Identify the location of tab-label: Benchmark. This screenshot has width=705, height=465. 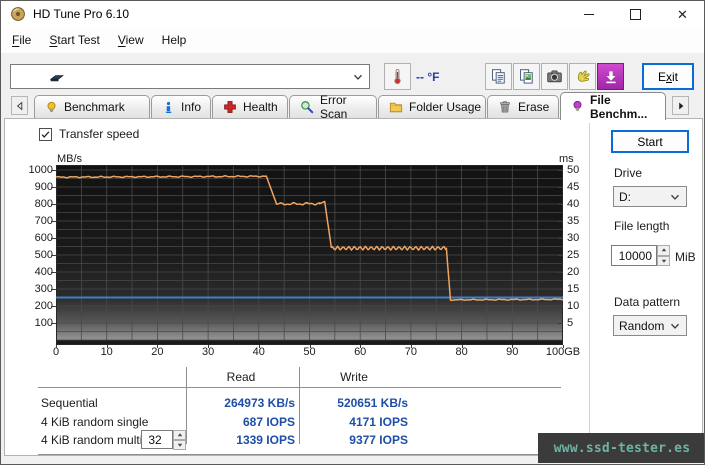
(94, 107).